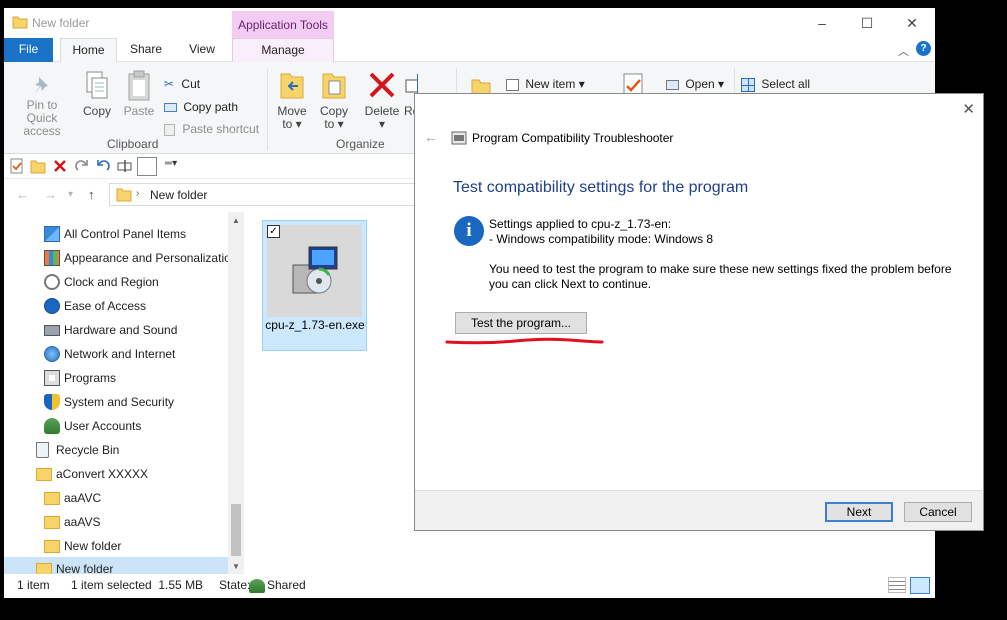  I want to click on paste-shortcut-button: Paste shortcut, so click(211, 129).